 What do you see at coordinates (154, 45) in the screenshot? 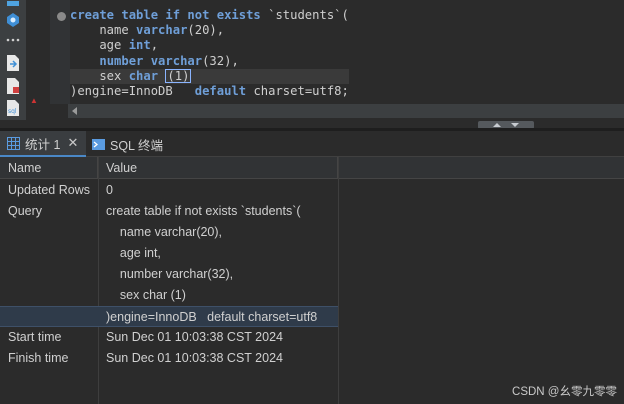
I see `code-text: ,` at bounding box center [154, 45].